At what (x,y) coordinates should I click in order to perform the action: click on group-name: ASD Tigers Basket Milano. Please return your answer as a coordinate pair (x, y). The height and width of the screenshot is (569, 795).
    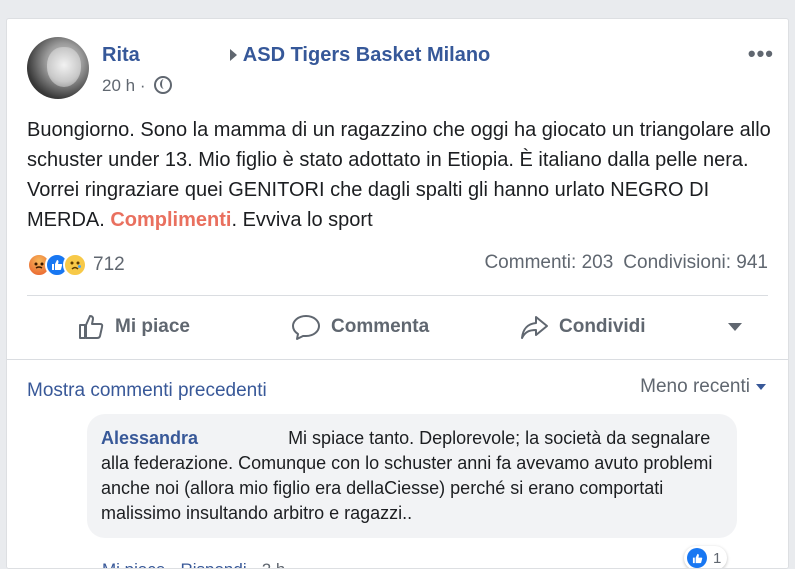
    Looking at the image, I should click on (366, 55).